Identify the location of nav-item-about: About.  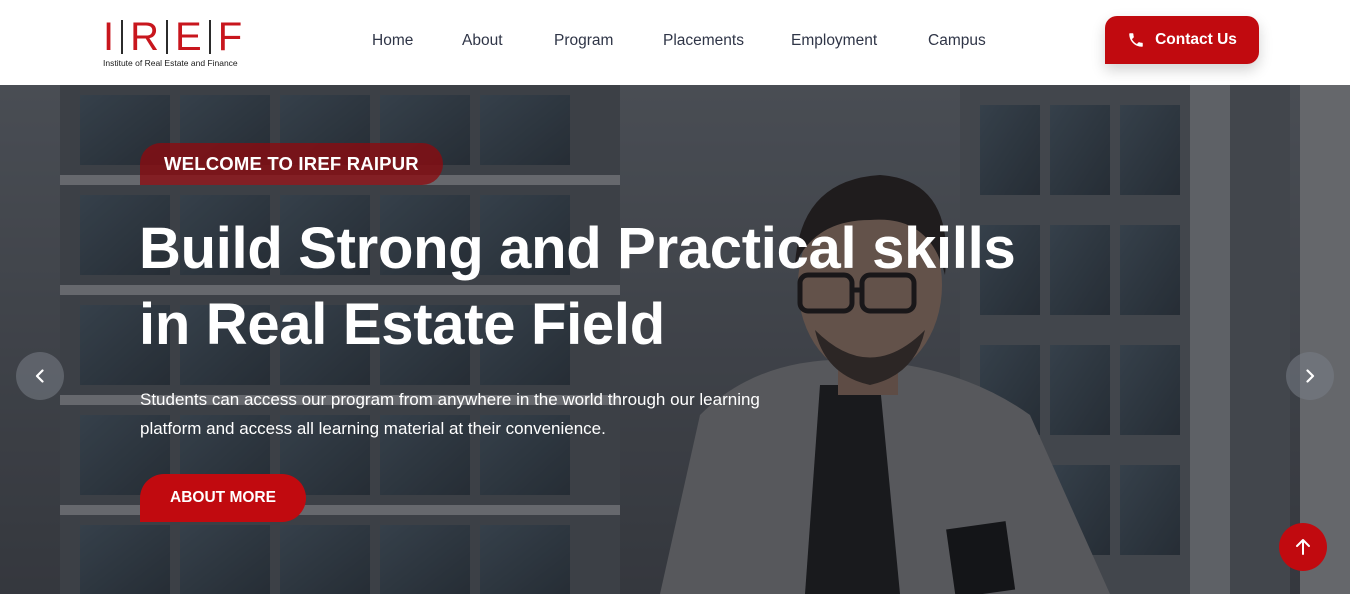
(482, 41).